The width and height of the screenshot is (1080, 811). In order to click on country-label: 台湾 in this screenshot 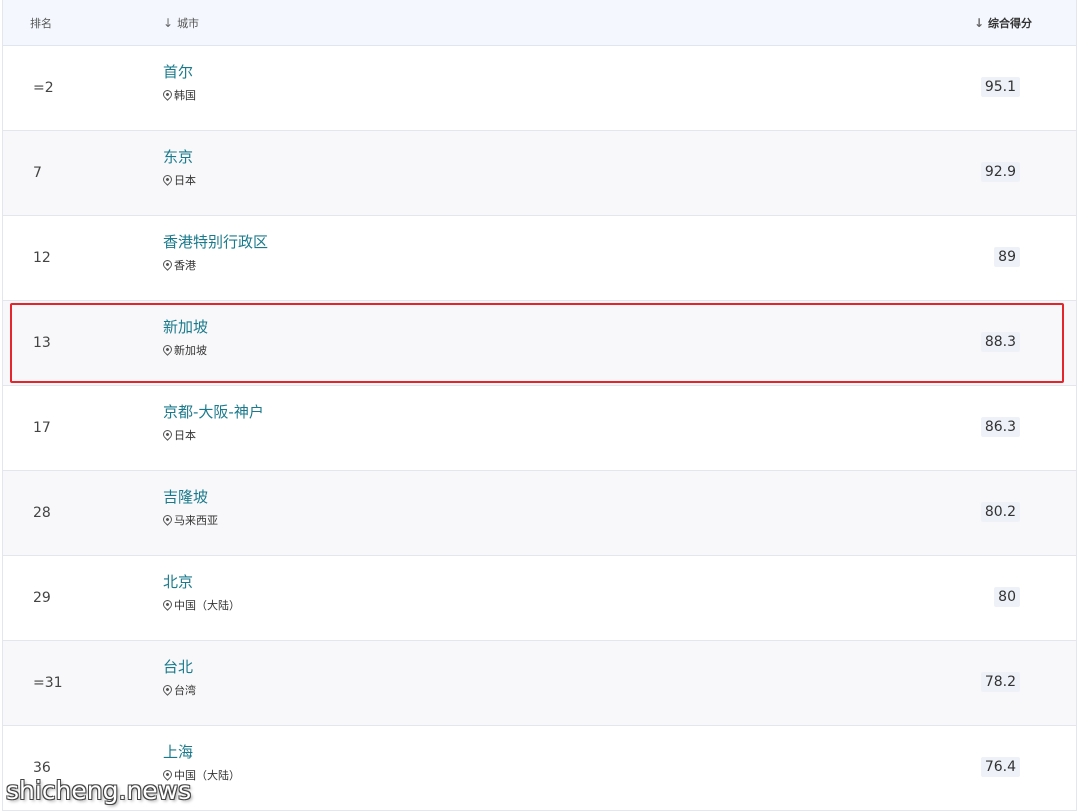, I will do `click(178, 690)`.